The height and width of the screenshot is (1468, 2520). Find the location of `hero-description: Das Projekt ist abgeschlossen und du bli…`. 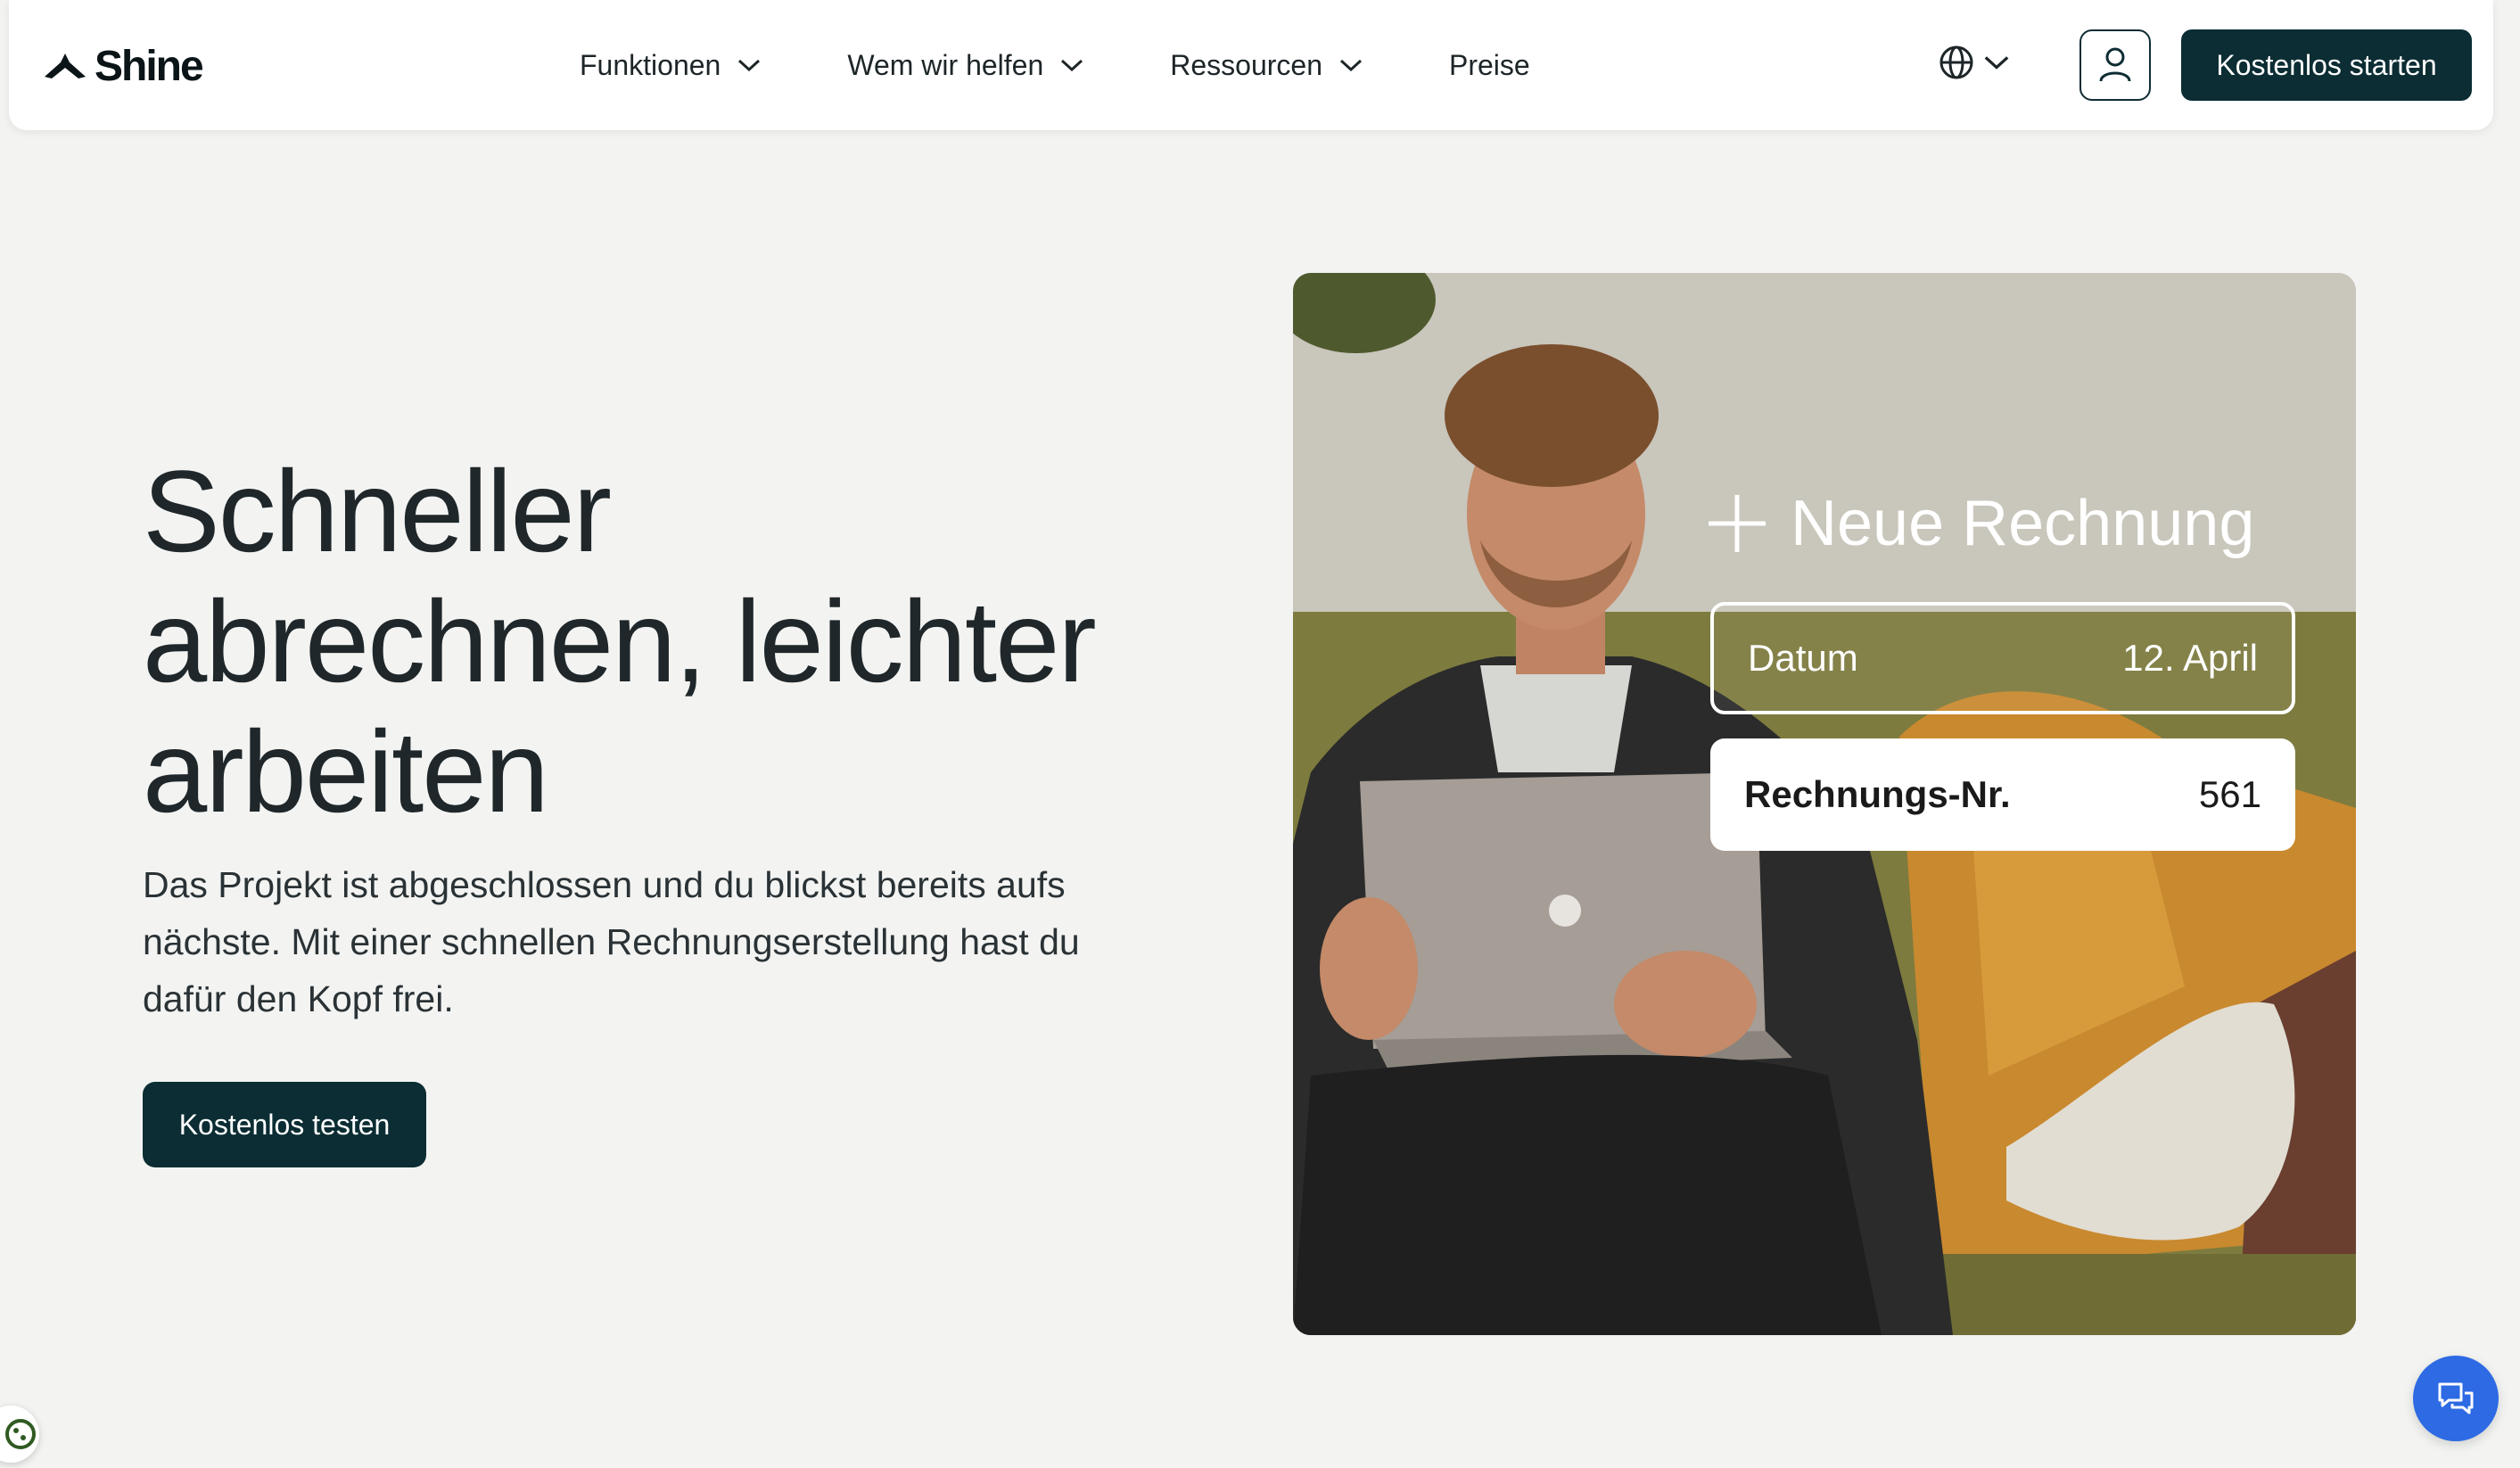

hero-description: Das Projekt ist abgeschlossen und du bli… is located at coordinates (612, 942).